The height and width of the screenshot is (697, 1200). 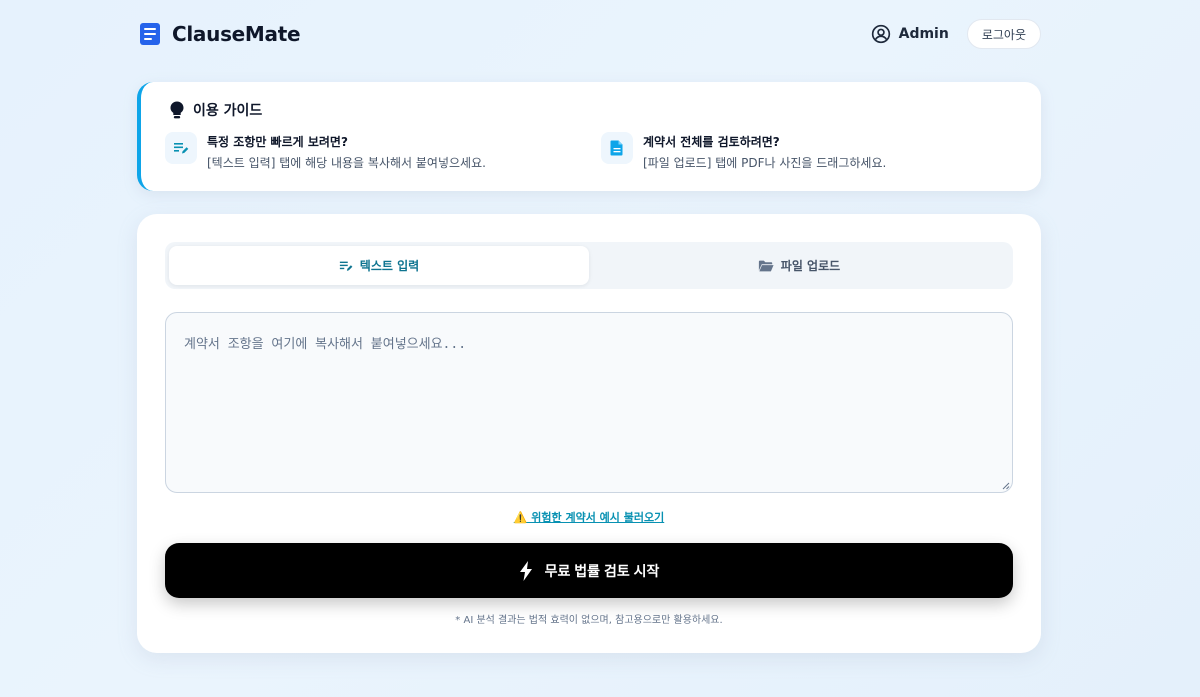 I want to click on guide-title: 이용 가이드, so click(x=215, y=110).